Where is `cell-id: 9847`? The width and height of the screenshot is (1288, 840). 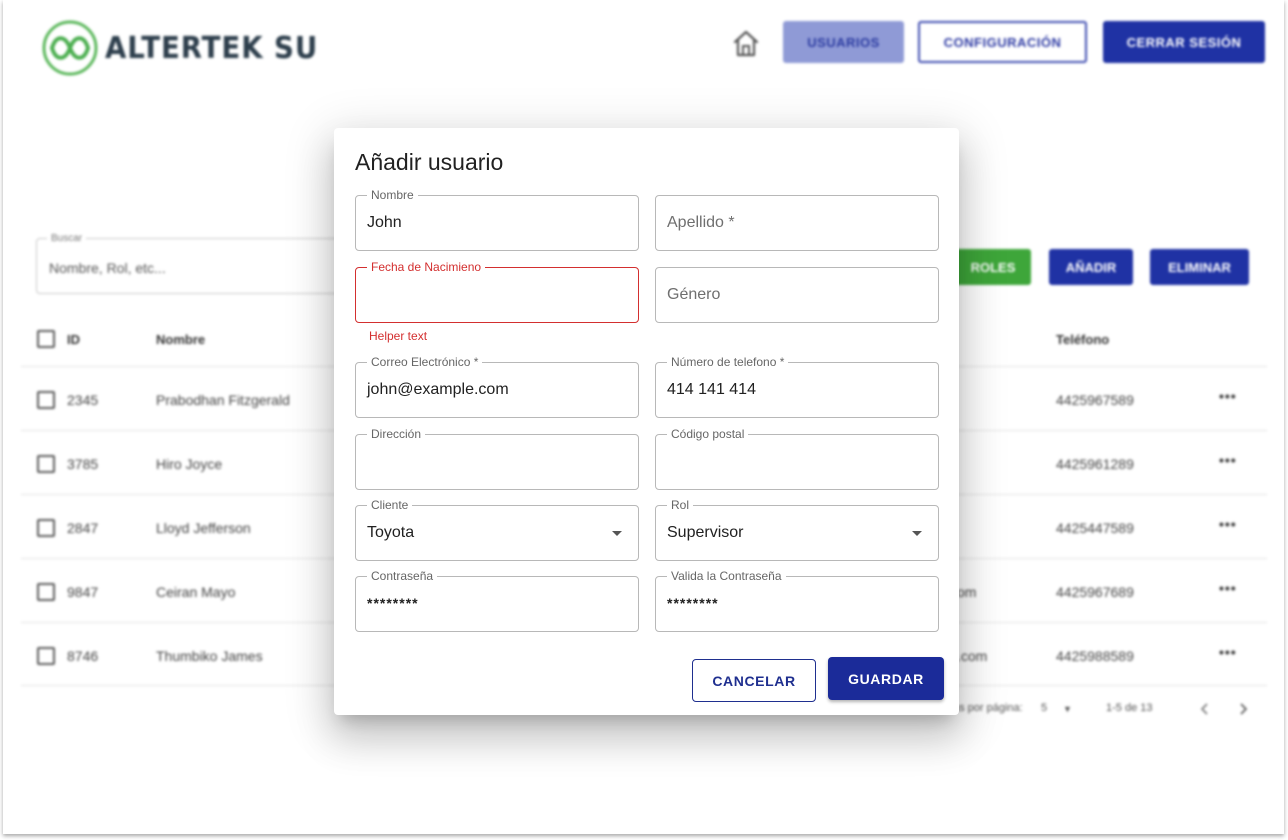
cell-id: 9847 is located at coordinates (83, 592).